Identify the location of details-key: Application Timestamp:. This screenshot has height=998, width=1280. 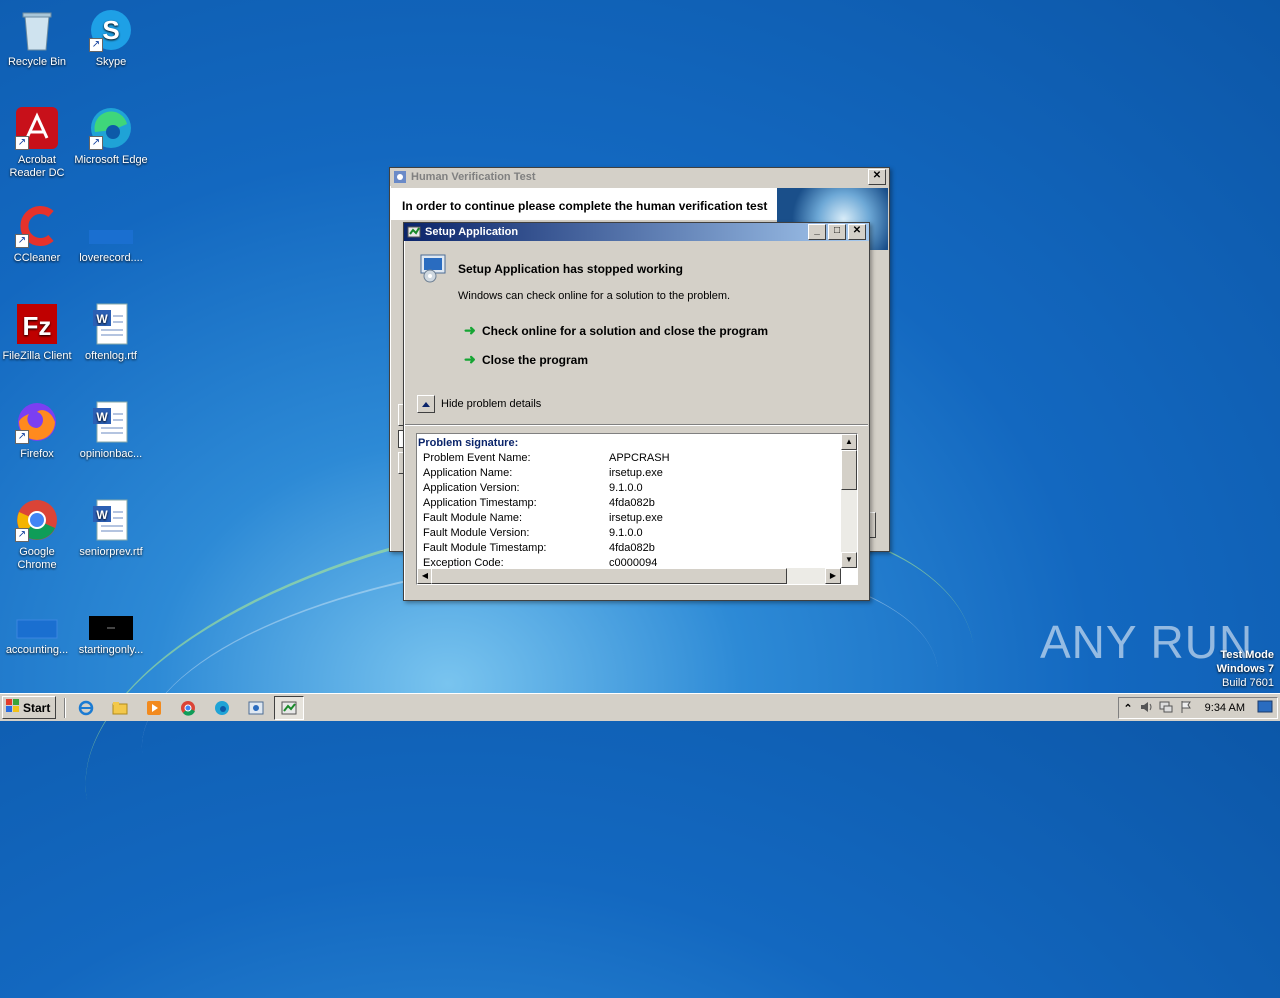
(480, 503).